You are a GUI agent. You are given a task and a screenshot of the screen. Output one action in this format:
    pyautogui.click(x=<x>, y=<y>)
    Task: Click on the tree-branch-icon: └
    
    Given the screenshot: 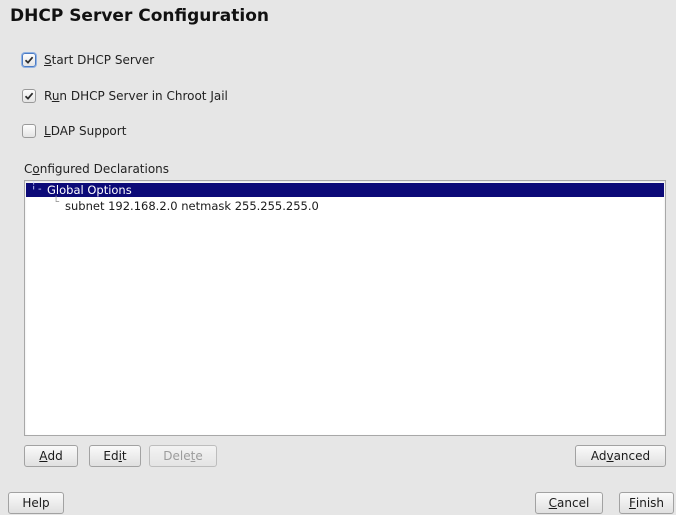 What is the action you would take?
    pyautogui.click(x=56, y=202)
    